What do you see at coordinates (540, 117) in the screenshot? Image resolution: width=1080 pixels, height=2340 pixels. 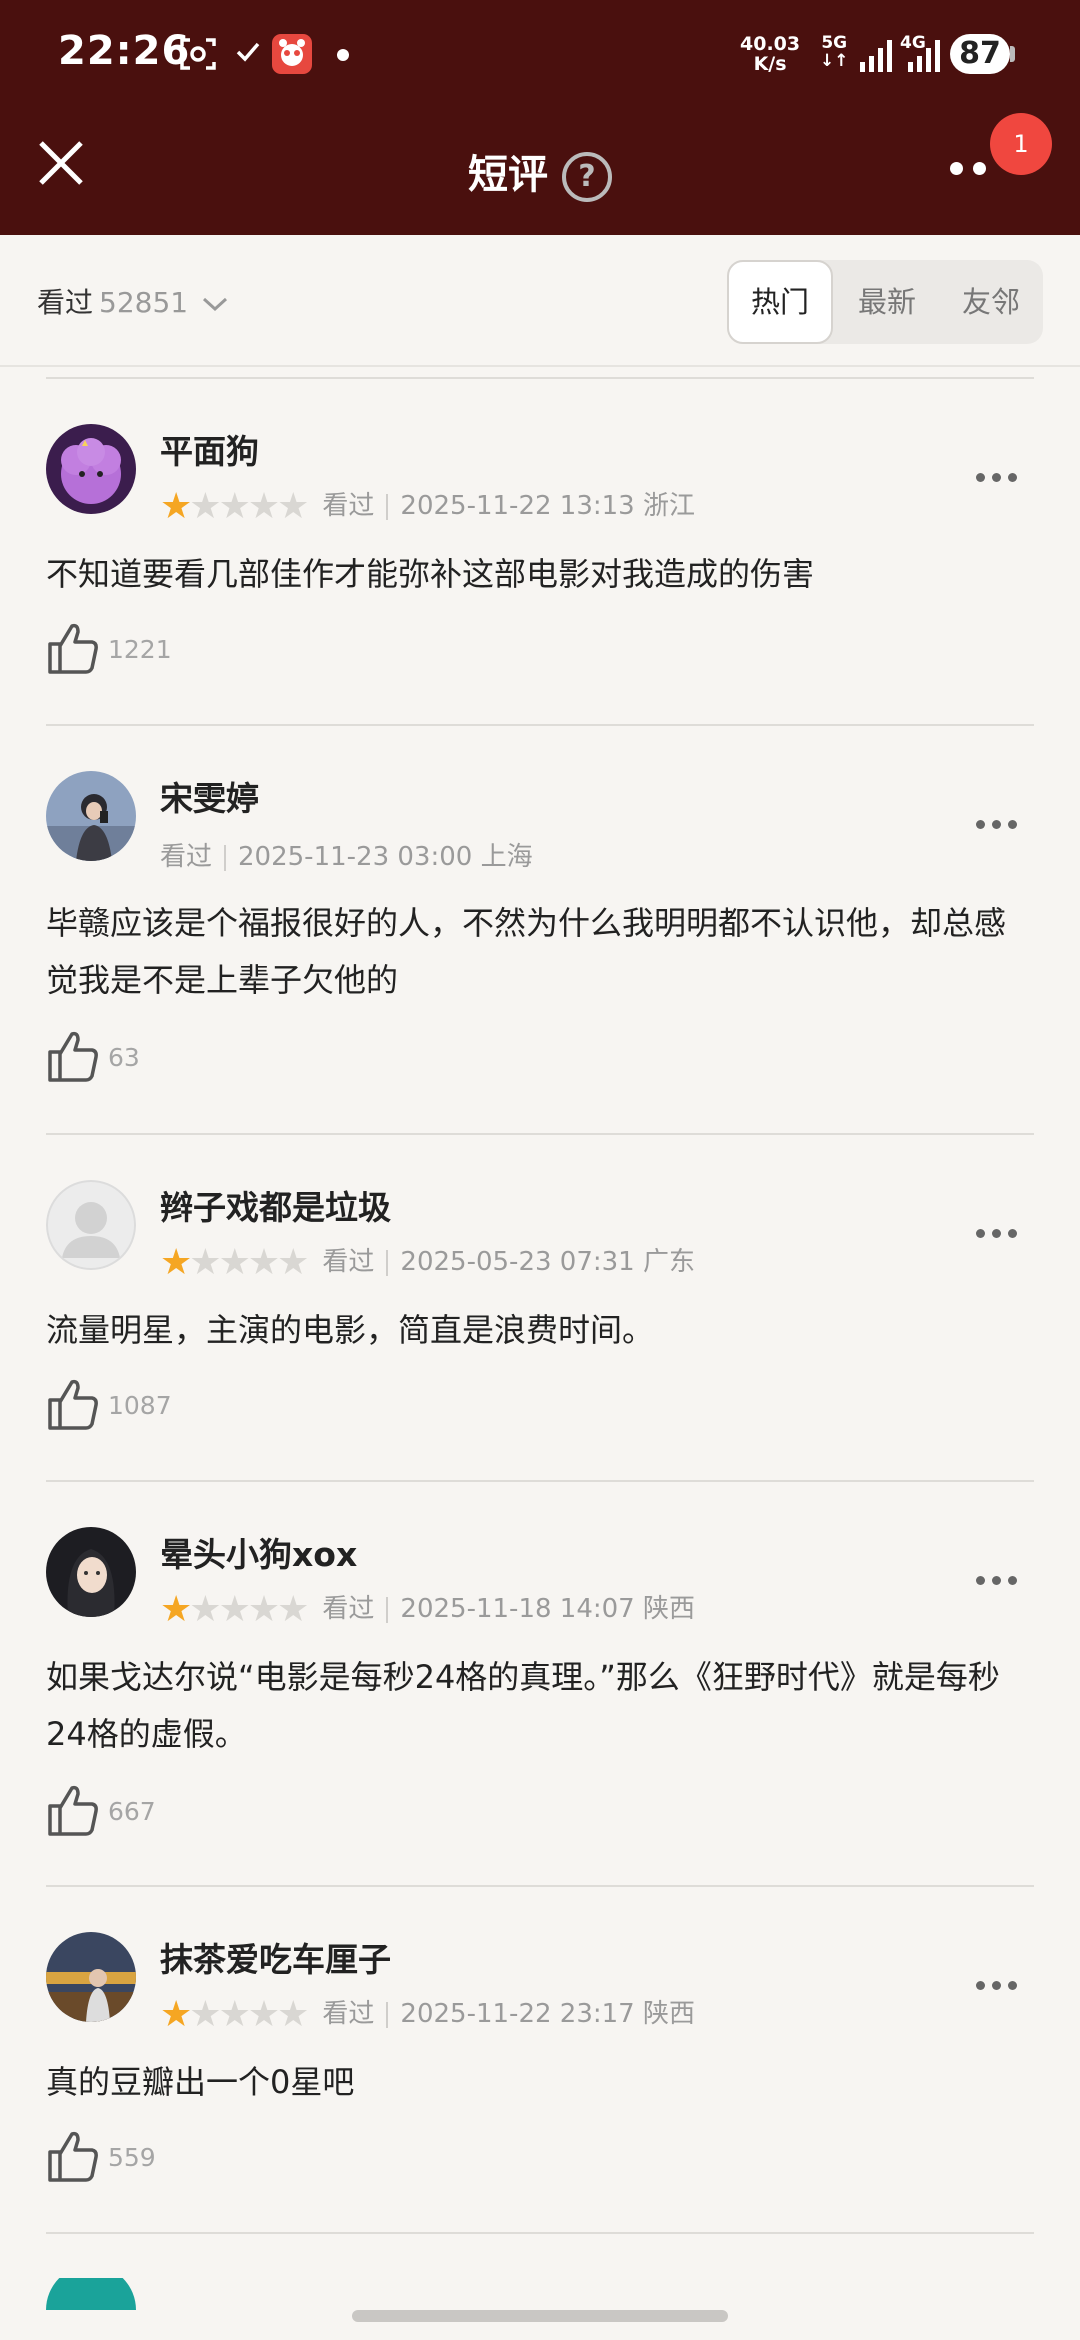 I see `top-bar: 22:26 40.03 K/s 5G ↓↑ 4G 87 短评 ? 1` at bounding box center [540, 117].